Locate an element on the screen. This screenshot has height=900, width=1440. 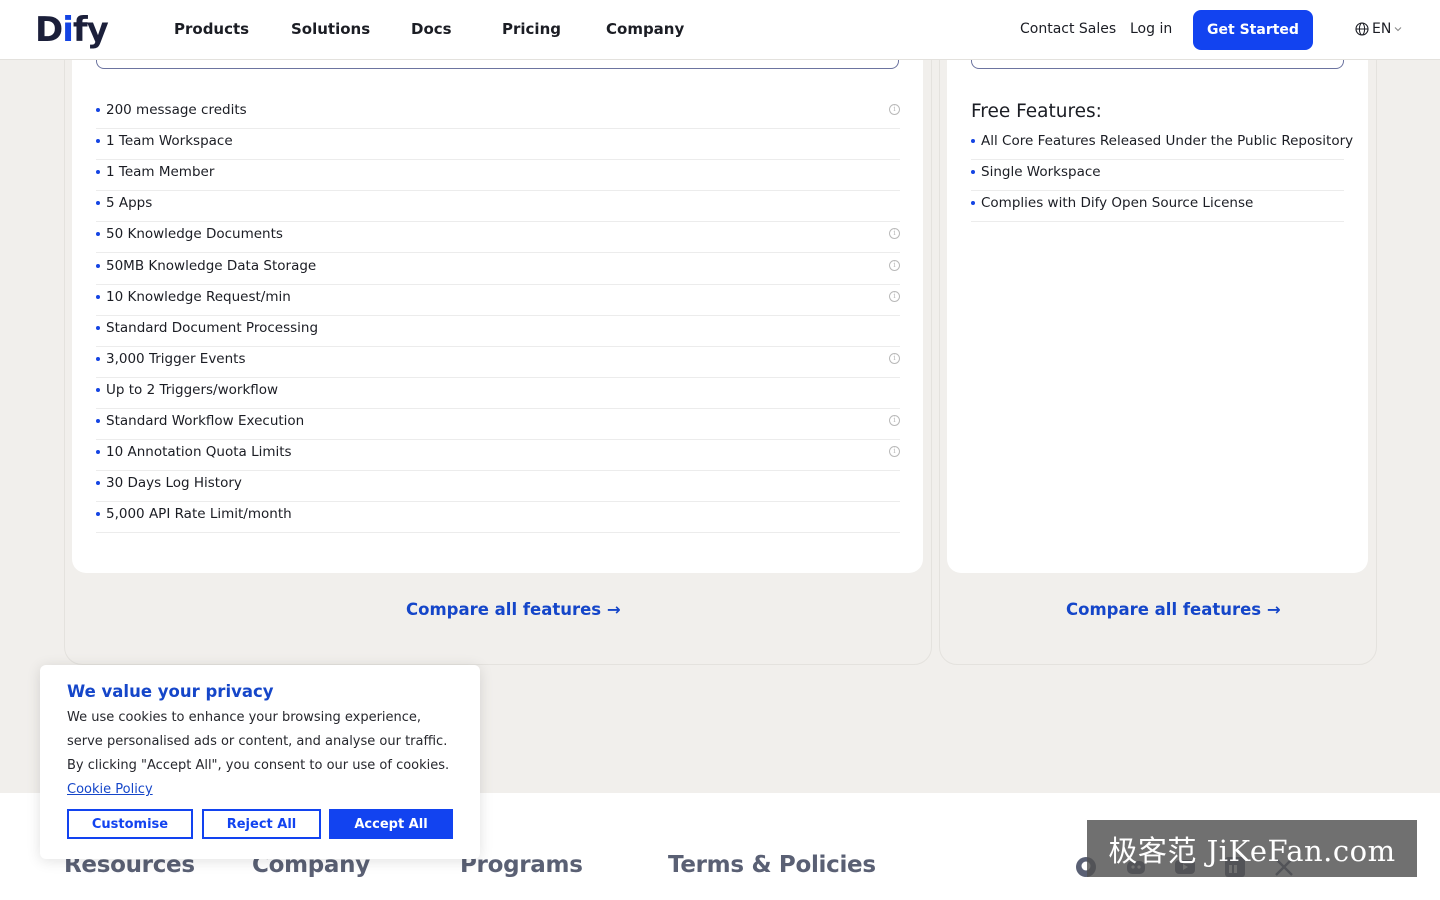
feature-label: 200 message credits is located at coordinates (176, 110).